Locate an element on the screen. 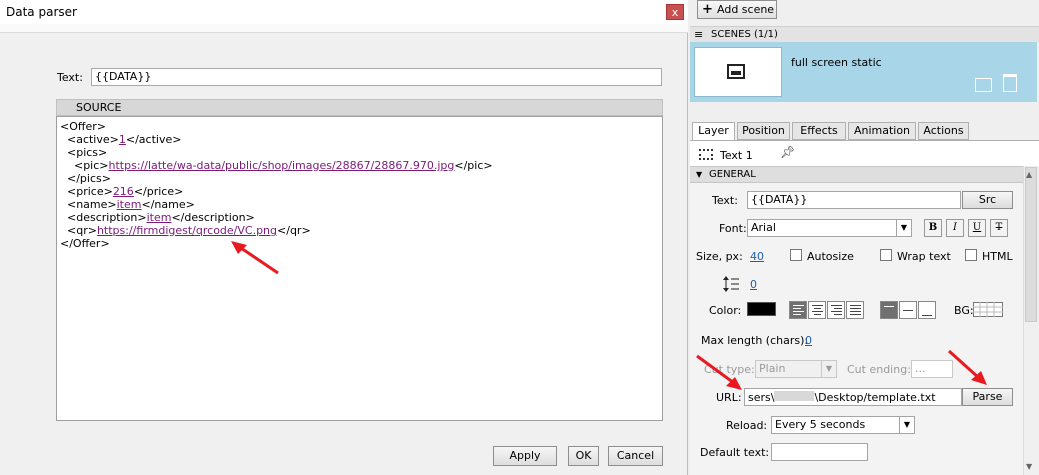 This screenshot has height=475, width=1039. bold-button: B is located at coordinates (933, 228).